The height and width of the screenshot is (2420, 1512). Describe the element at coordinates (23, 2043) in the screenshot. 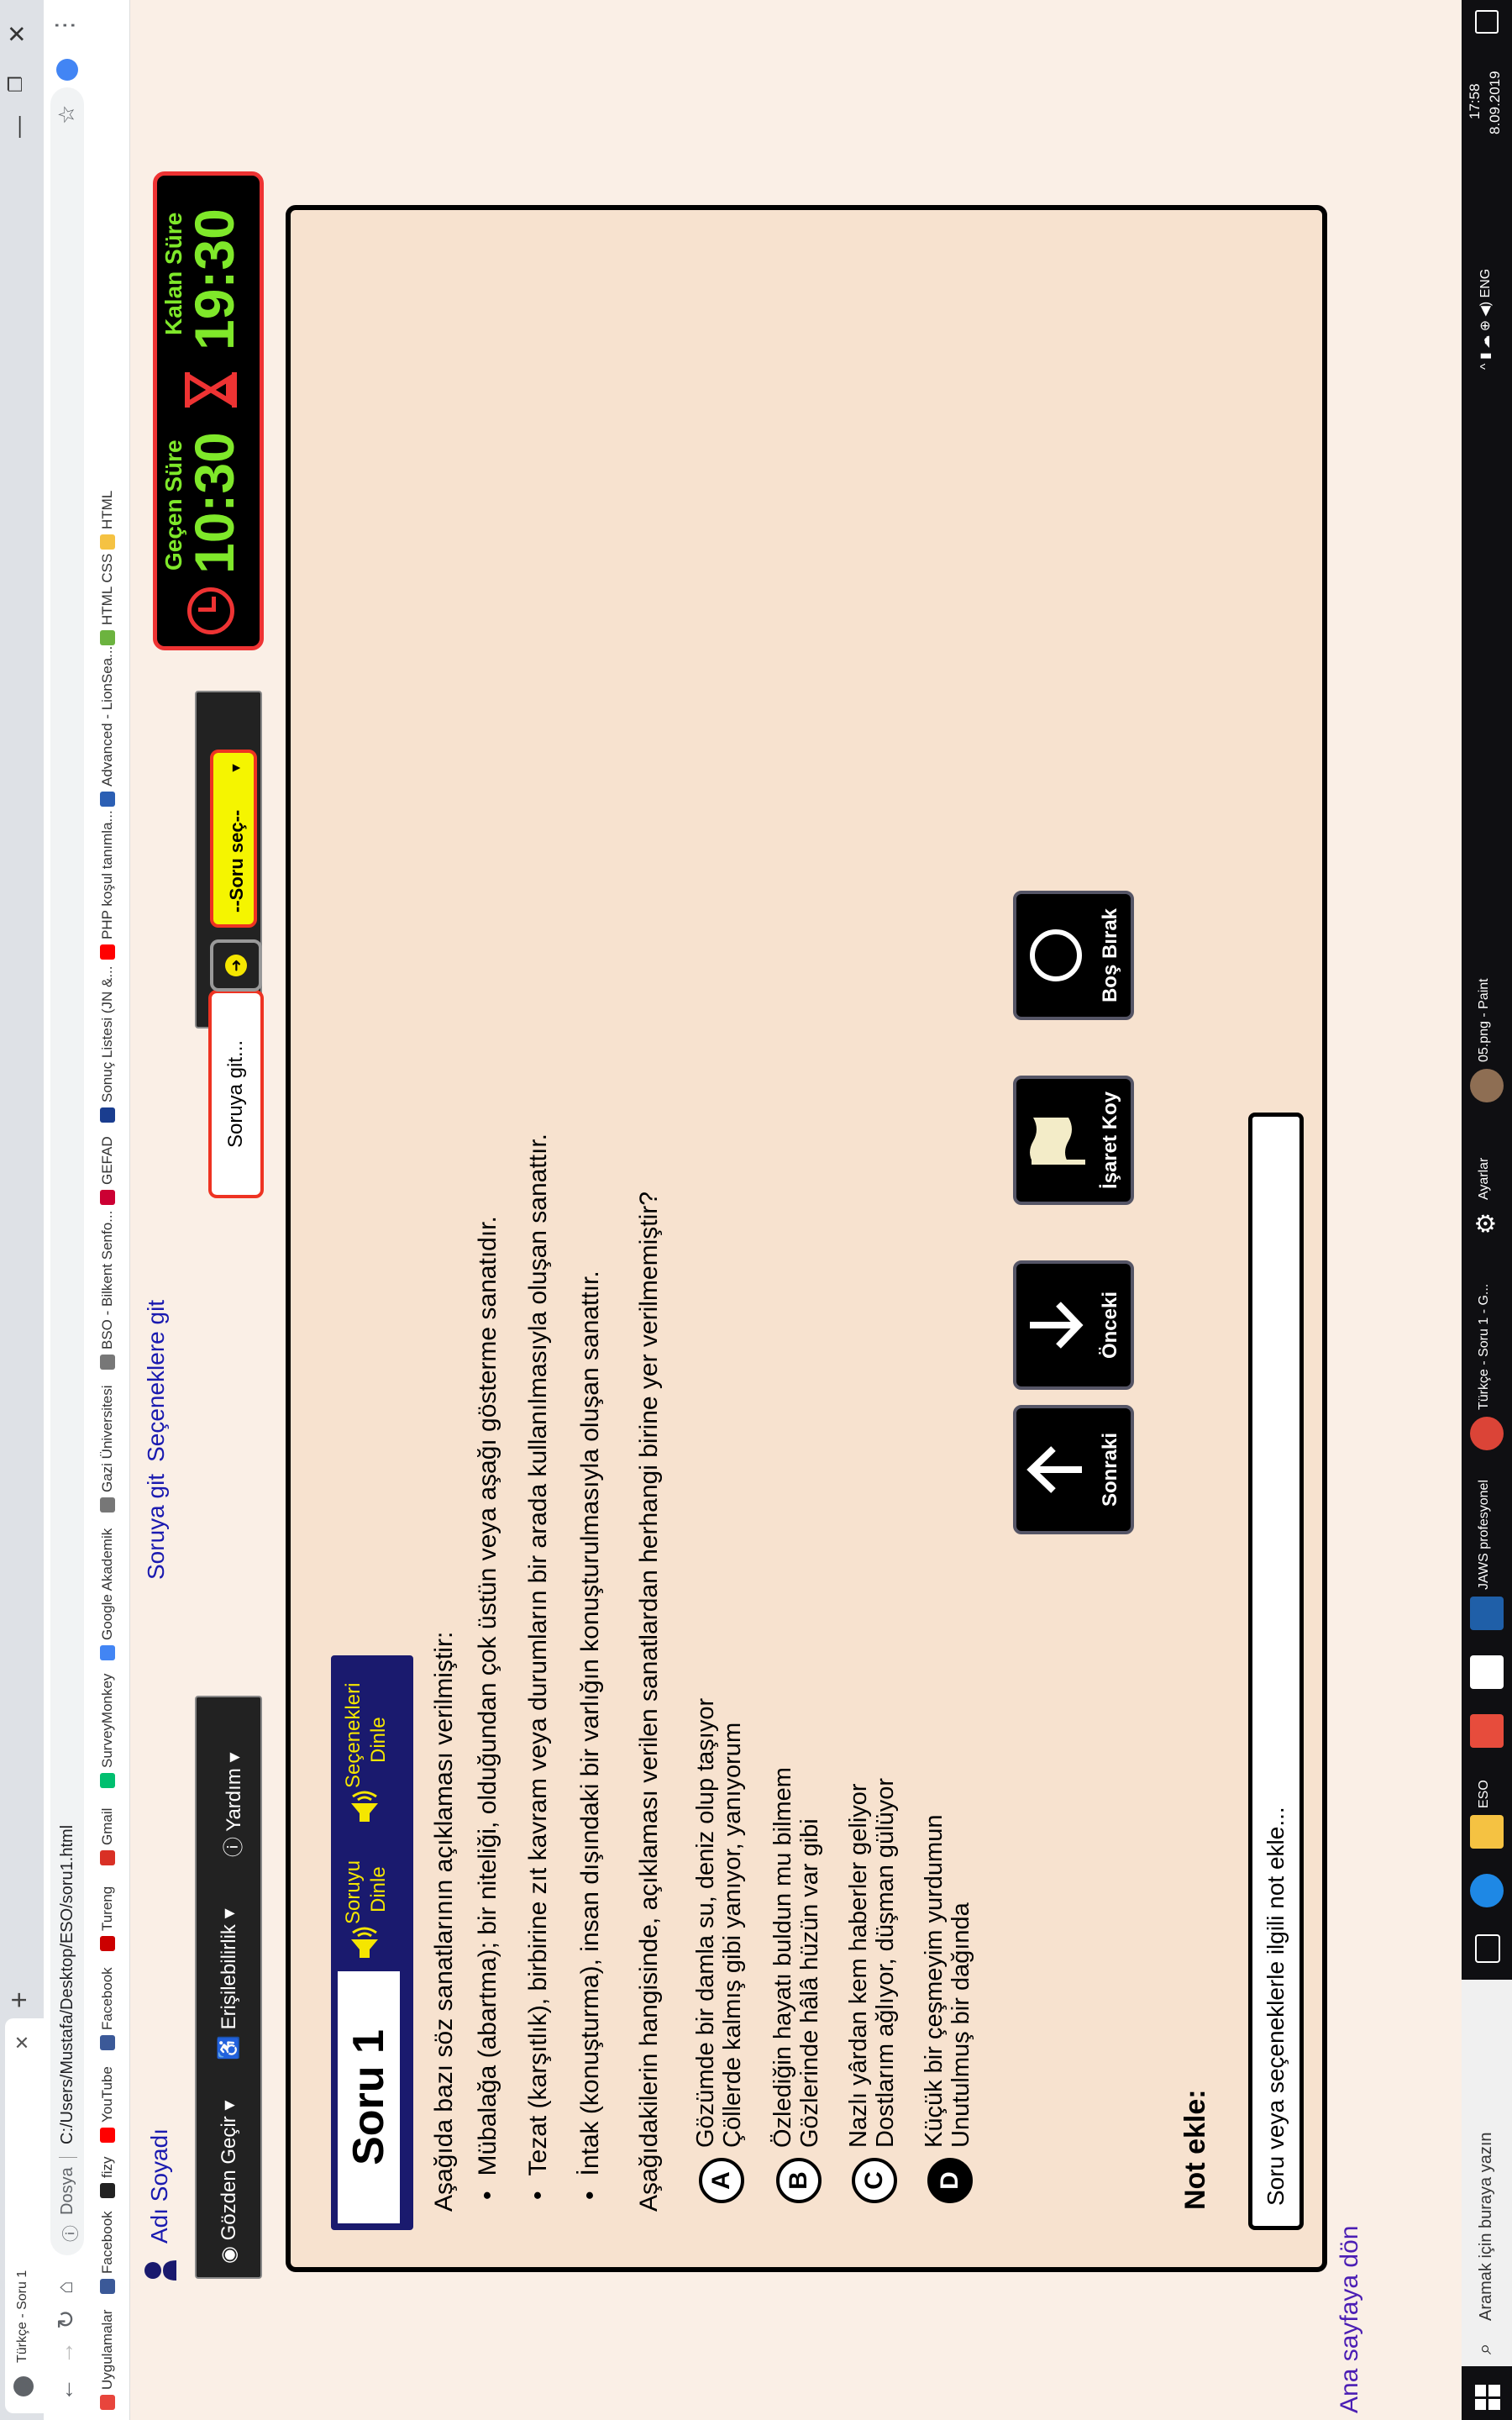

I see `tab-close-icon: ✕` at that location.